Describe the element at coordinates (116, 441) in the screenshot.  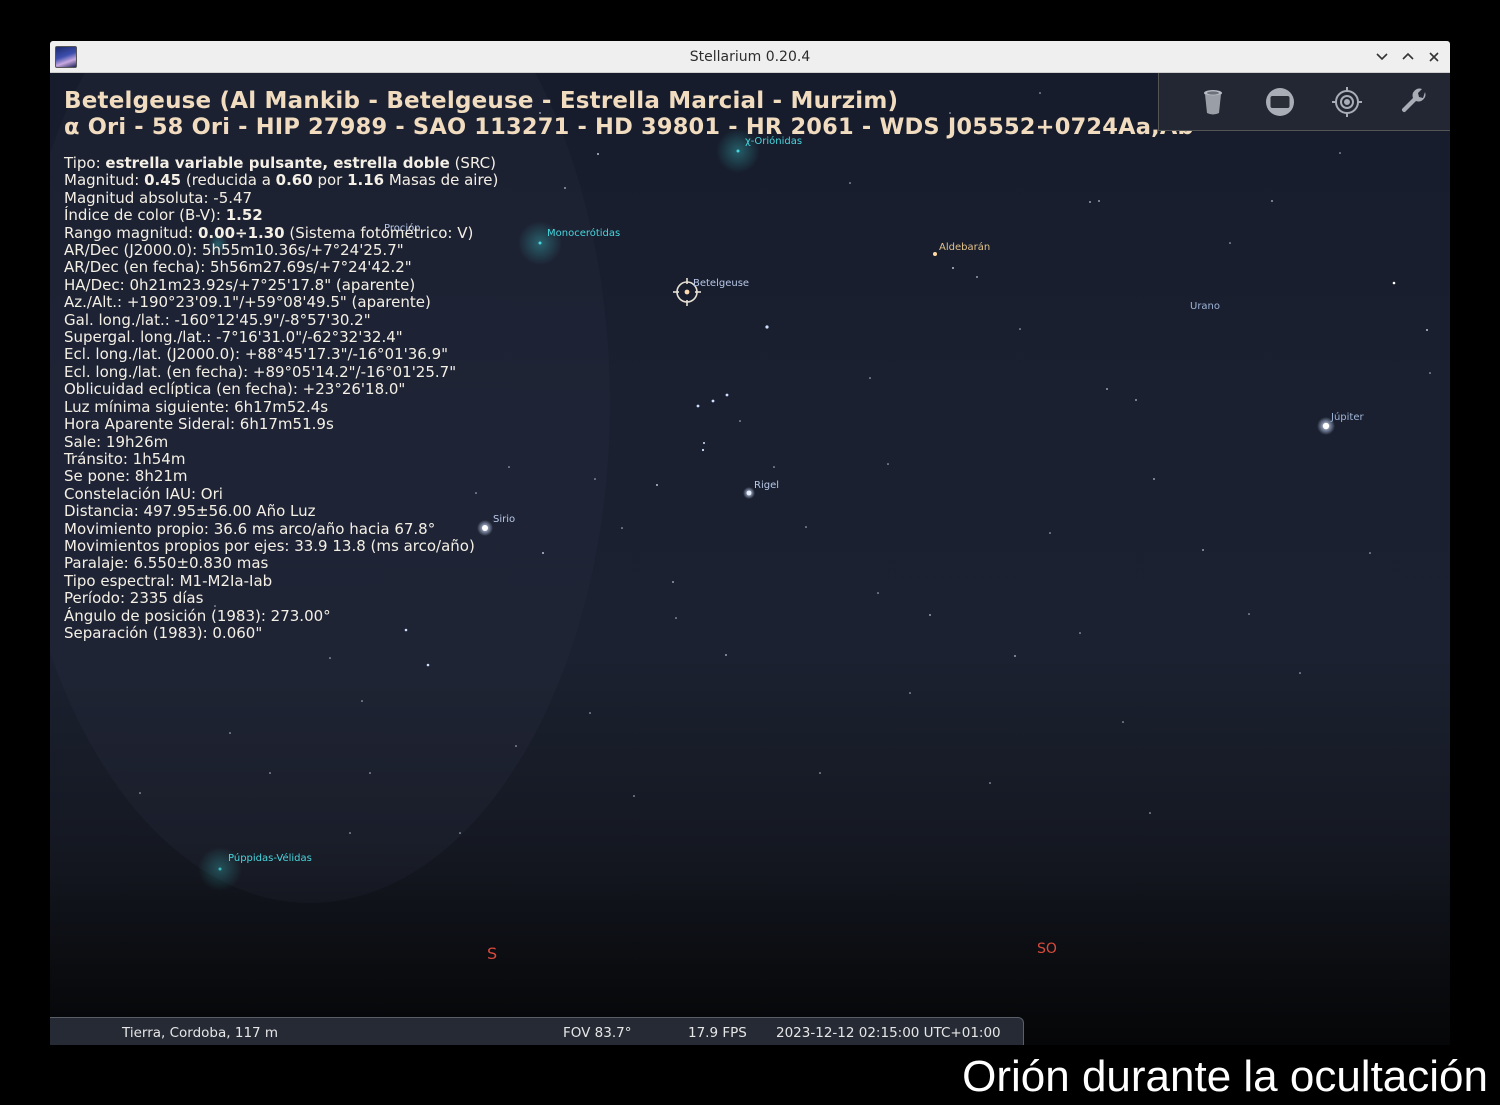
I see `info-line: Sale: 19h26m` at that location.